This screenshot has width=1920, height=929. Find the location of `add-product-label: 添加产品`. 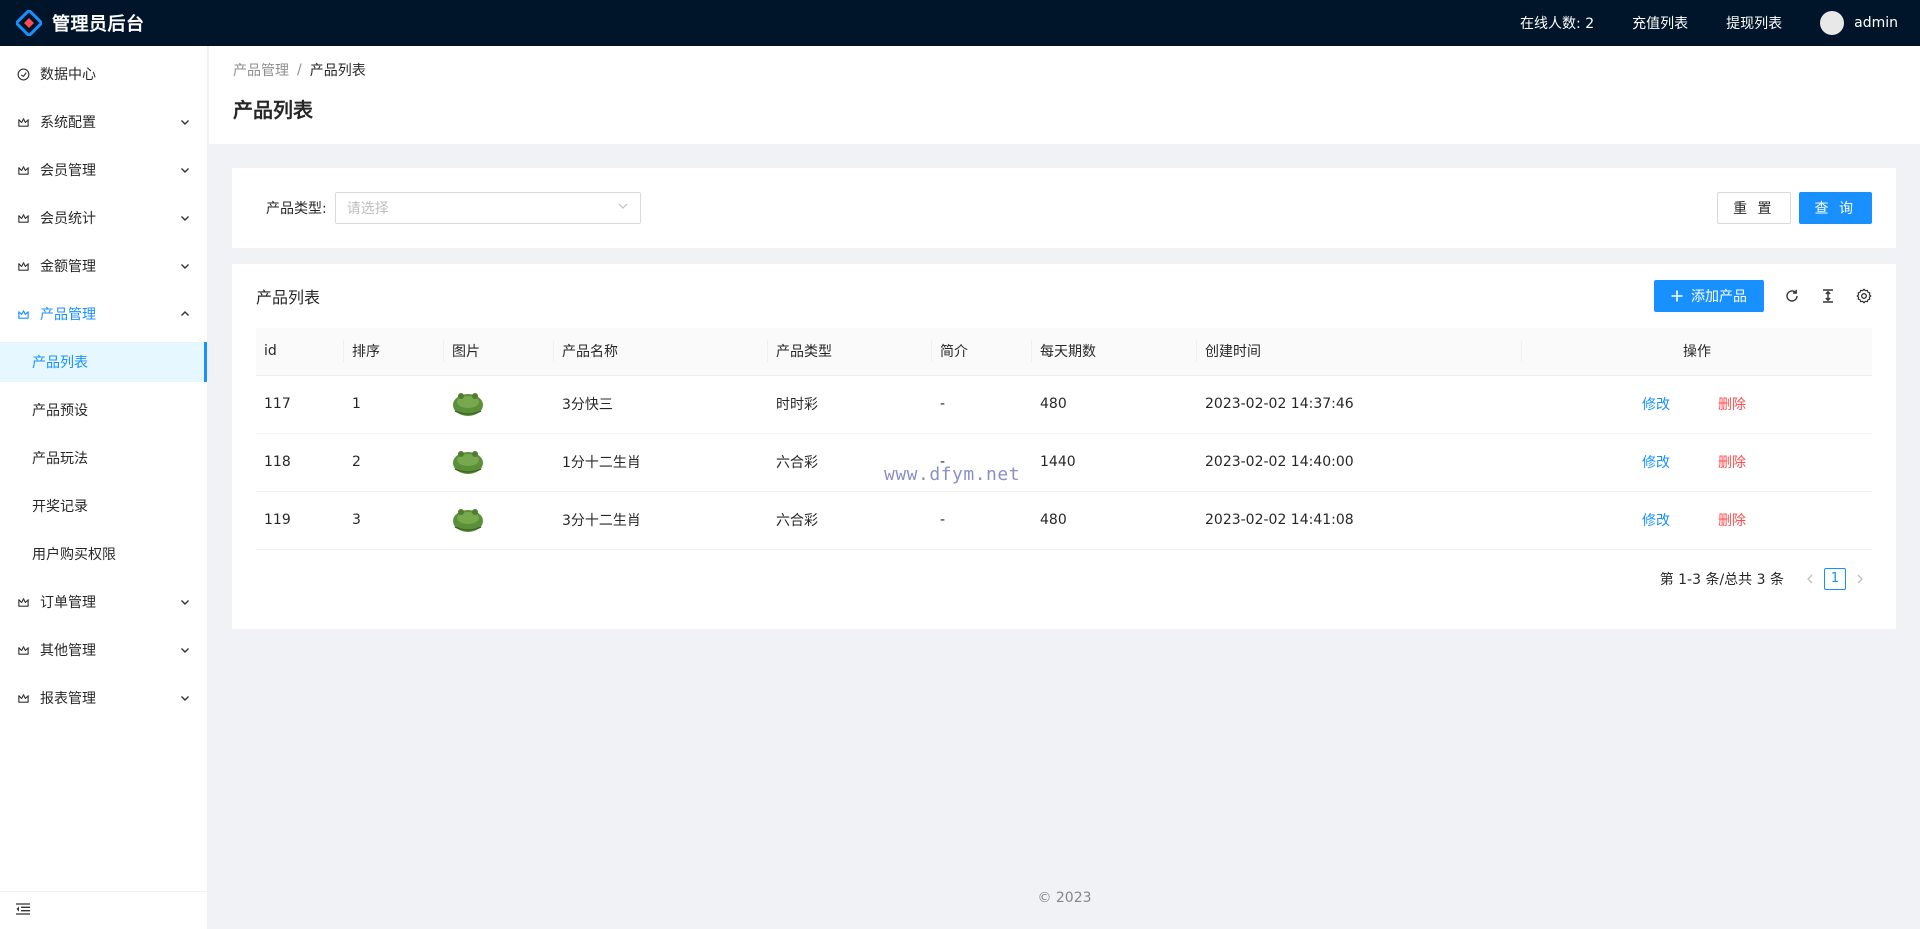

add-product-label: 添加产品 is located at coordinates (1719, 297).